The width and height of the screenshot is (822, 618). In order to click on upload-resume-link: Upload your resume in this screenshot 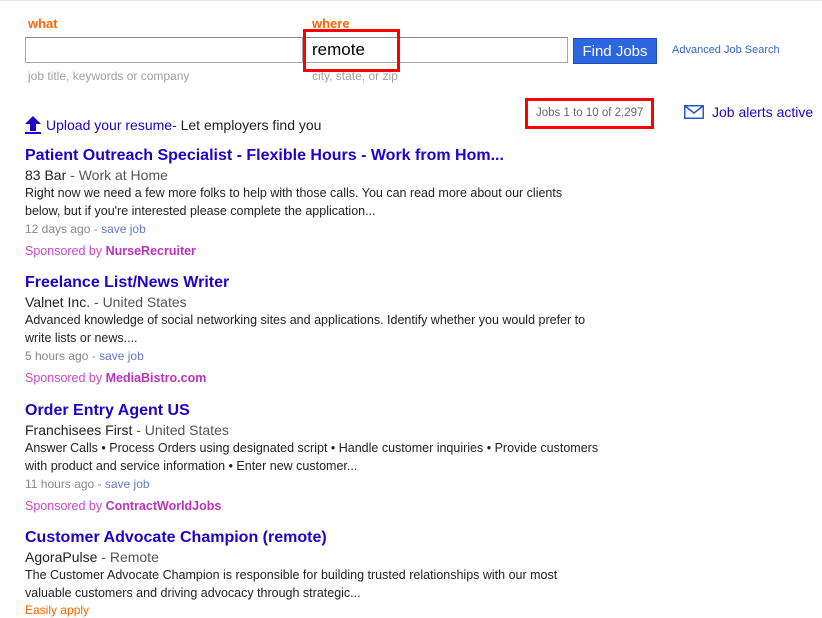, I will do `click(109, 125)`.